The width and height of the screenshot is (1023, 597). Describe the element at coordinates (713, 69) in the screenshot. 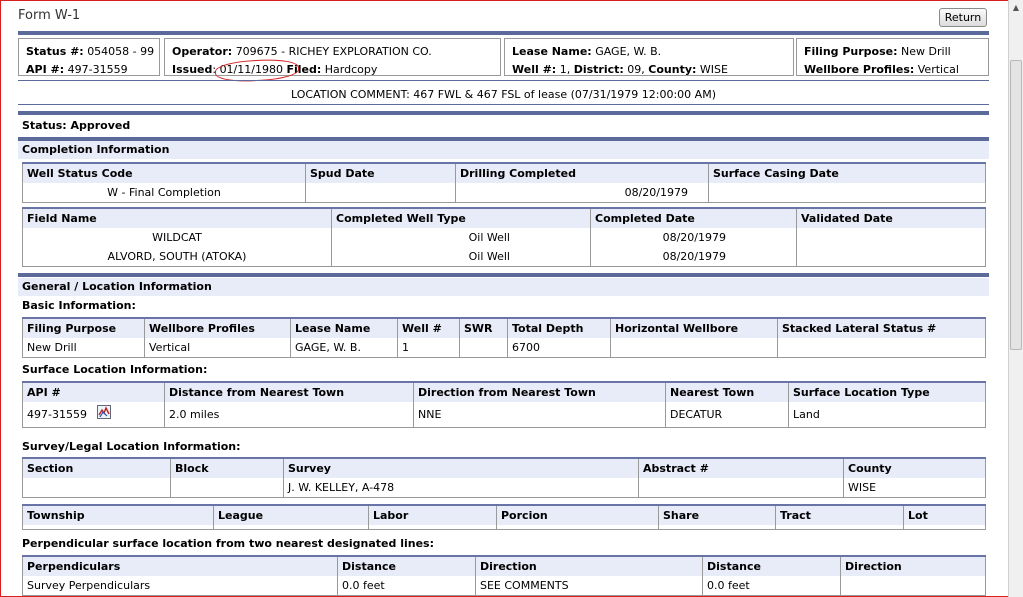

I see `county-value: WISE` at that location.